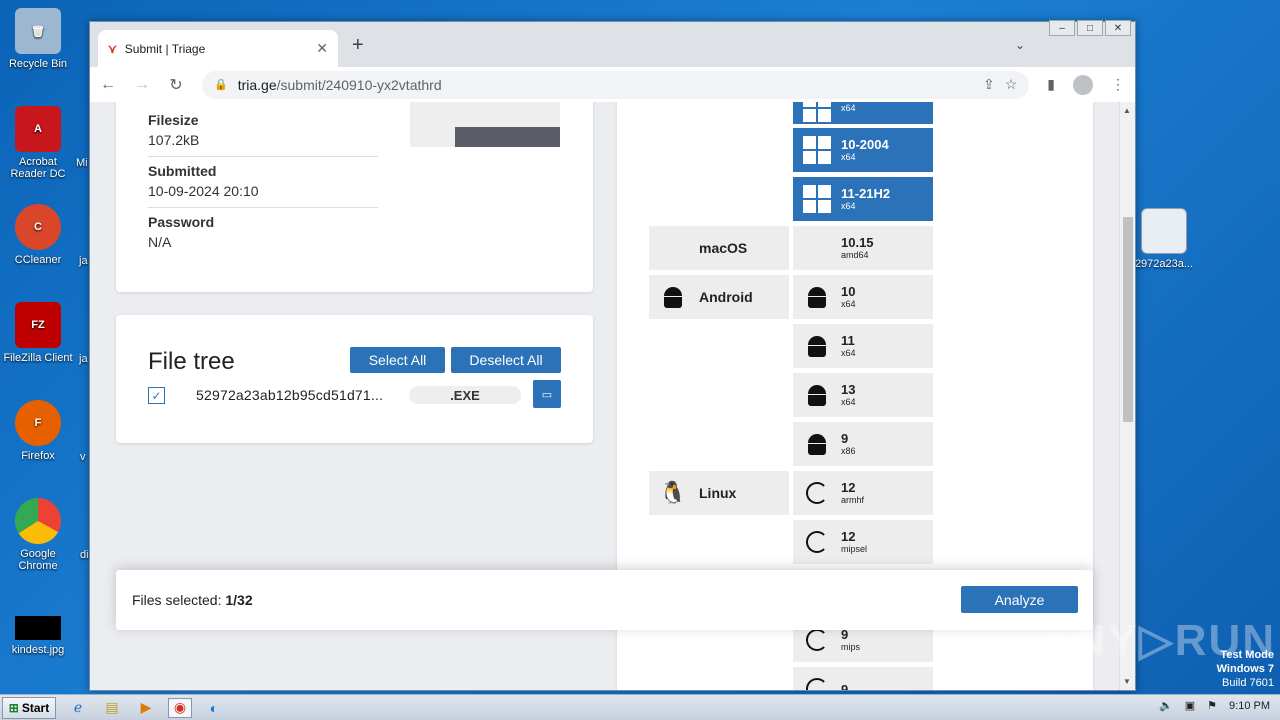 The width and height of the screenshot is (1280, 720). Describe the element at coordinates (397, 360) in the screenshot. I see `select-all-button: Select All` at that location.